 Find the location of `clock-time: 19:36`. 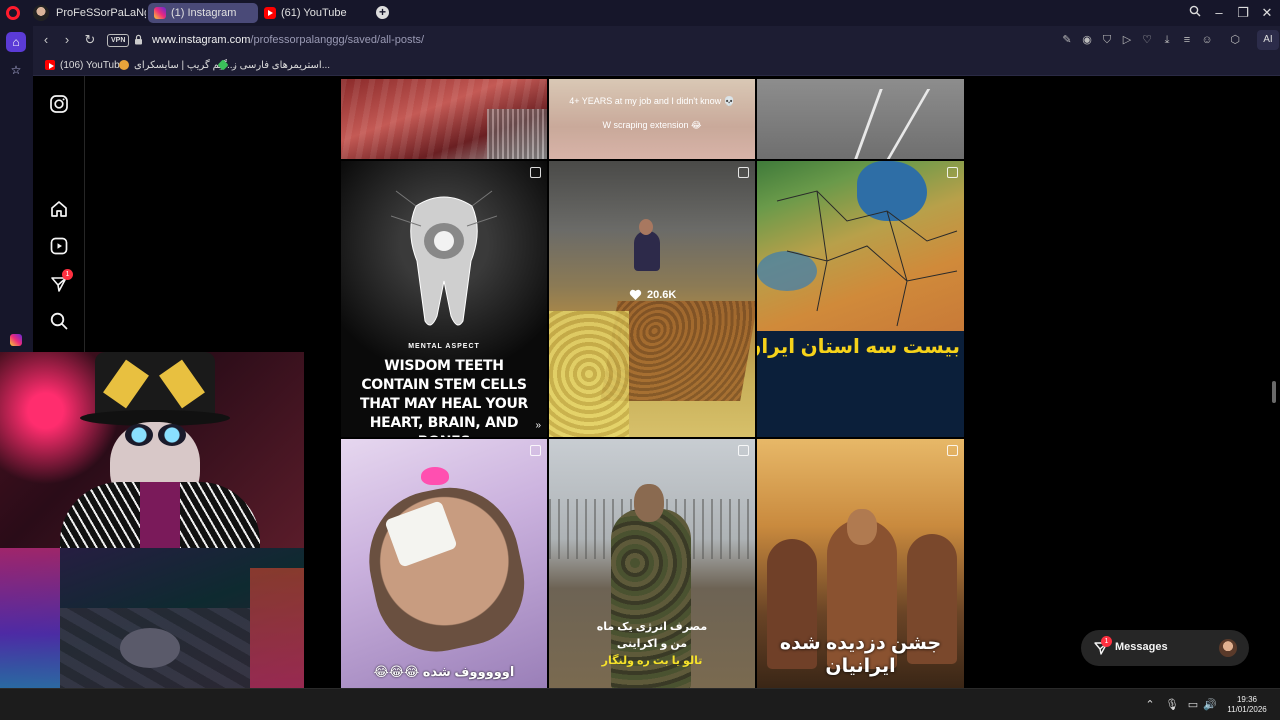

clock-time: 19:36 is located at coordinates (1247, 699).